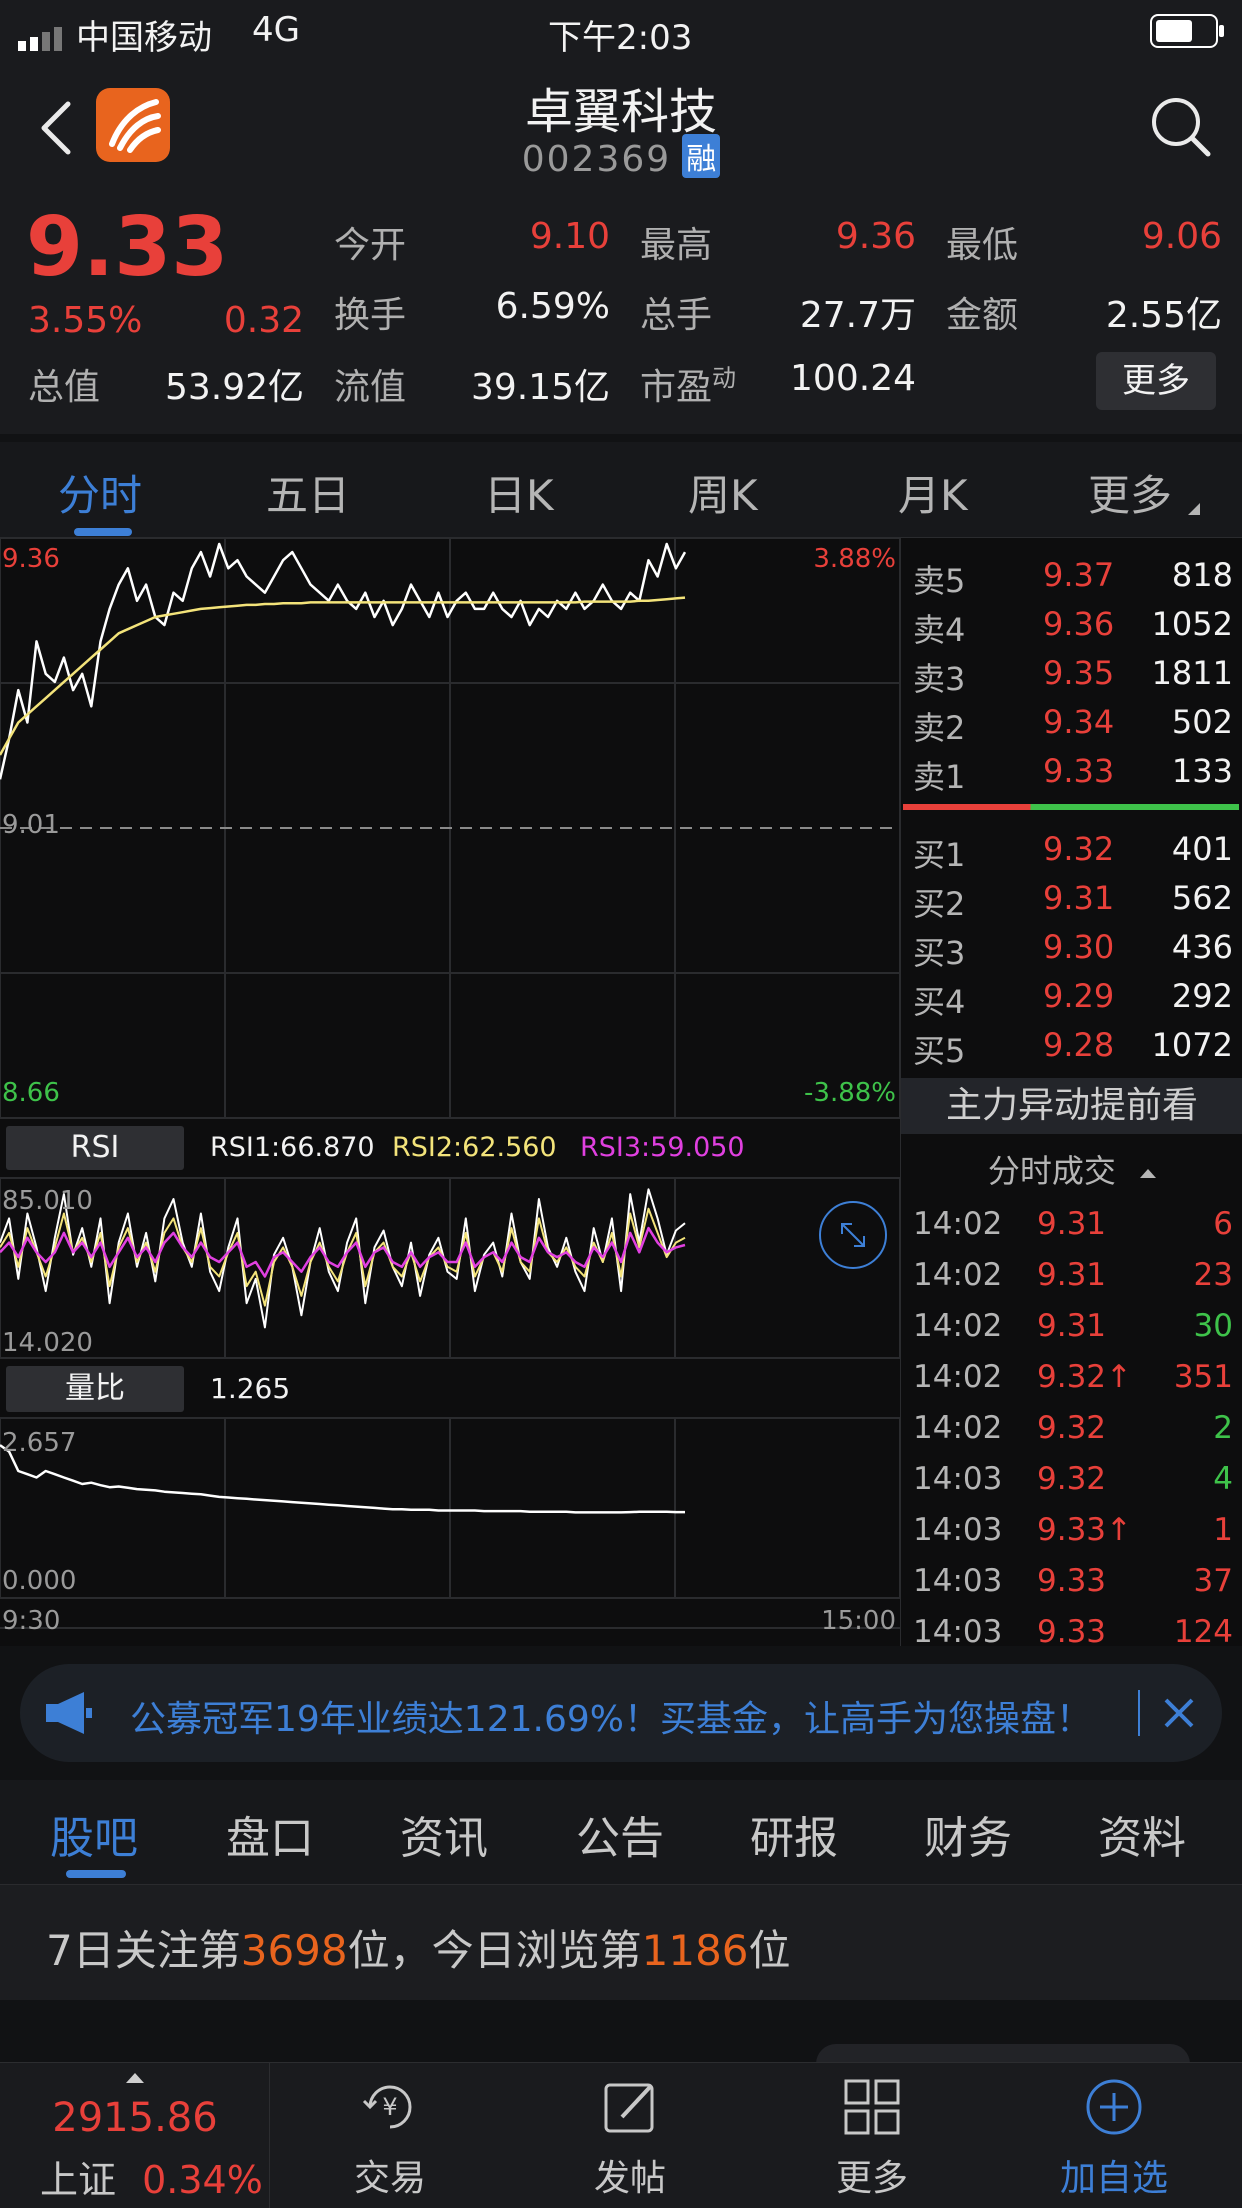 The width and height of the screenshot is (1242, 2208). What do you see at coordinates (620, 1834) in the screenshot?
I see `tab-announcements: 公告` at bounding box center [620, 1834].